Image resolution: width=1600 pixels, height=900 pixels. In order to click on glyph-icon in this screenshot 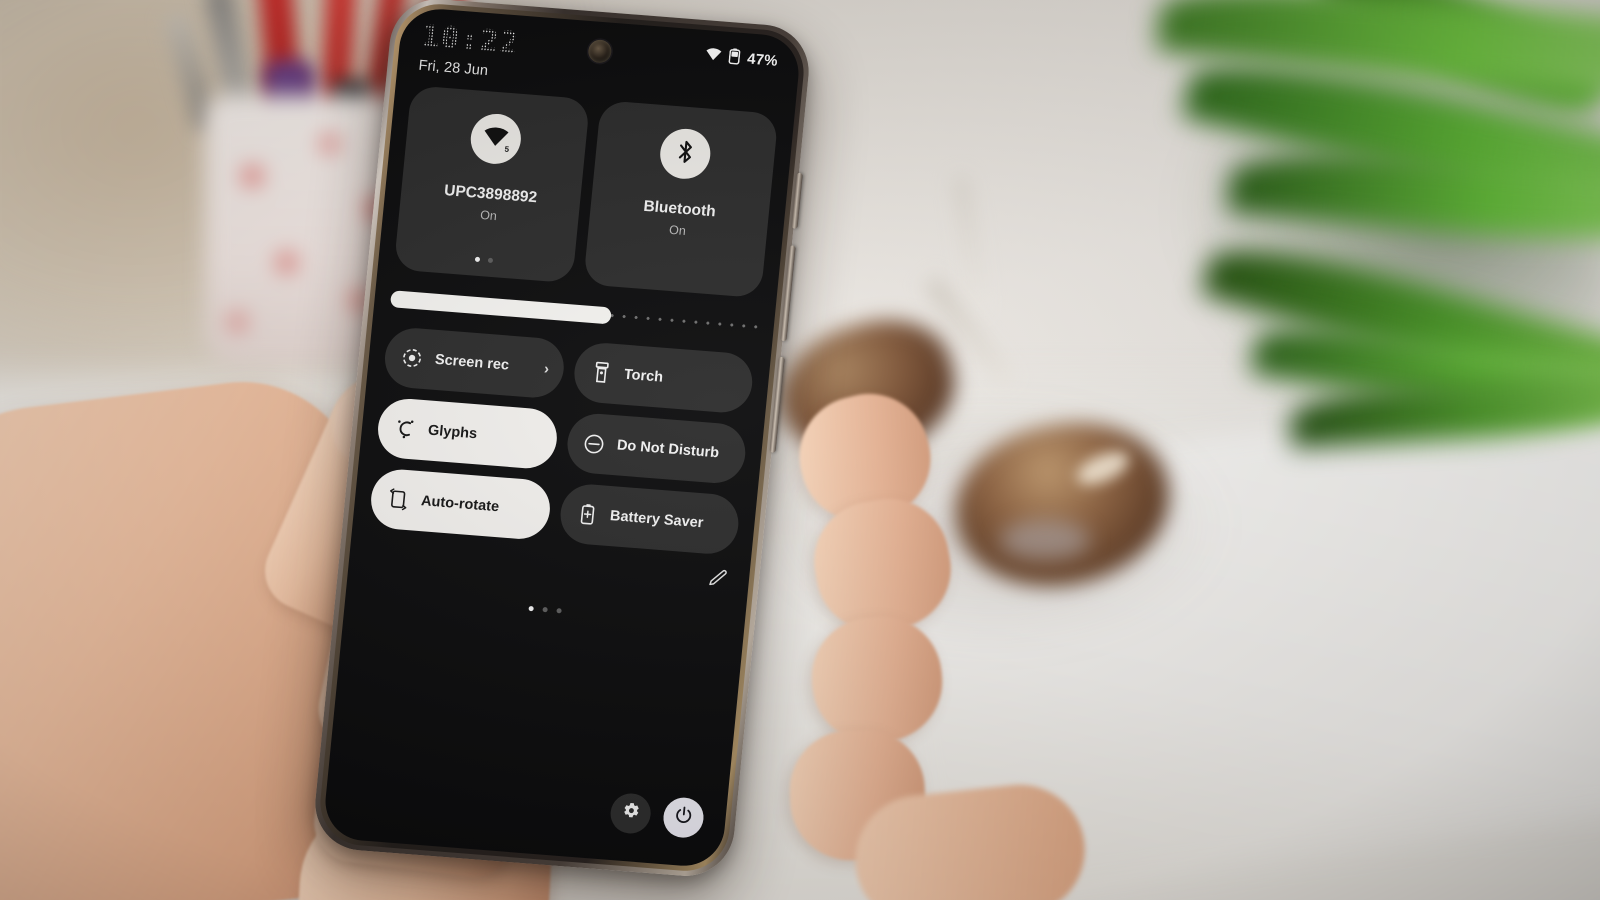, I will do `click(405, 429)`.